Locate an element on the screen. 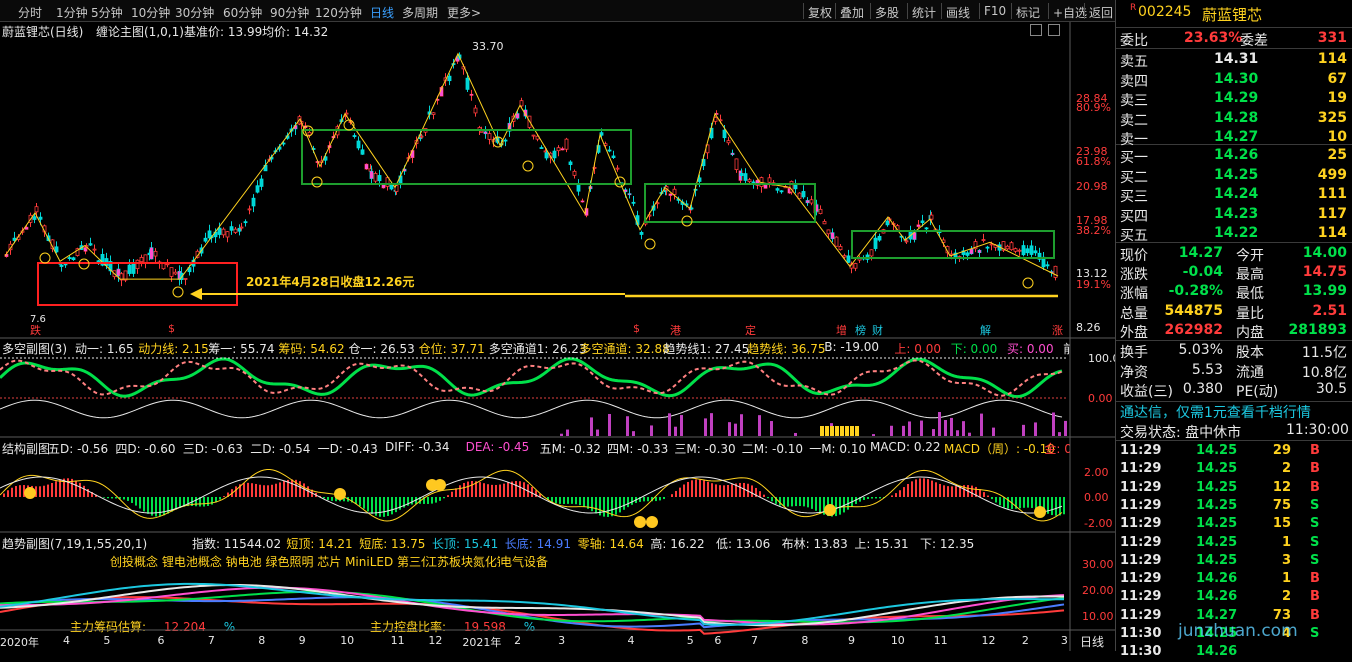  tool-2: 多股 is located at coordinates (887, 12).